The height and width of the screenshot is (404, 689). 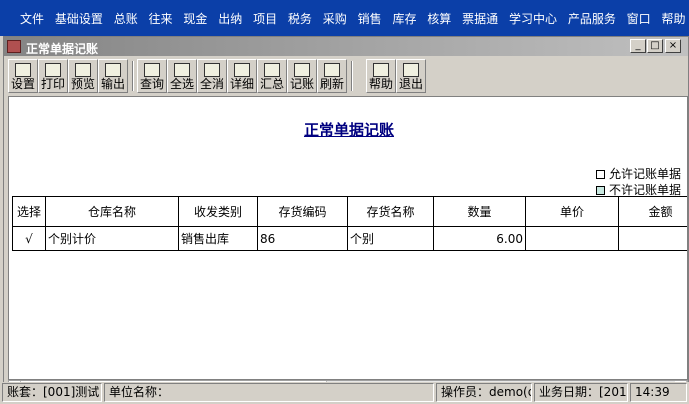 What do you see at coordinates (348, 130) in the screenshot?
I see `report-title: 正常单据记账` at bounding box center [348, 130].